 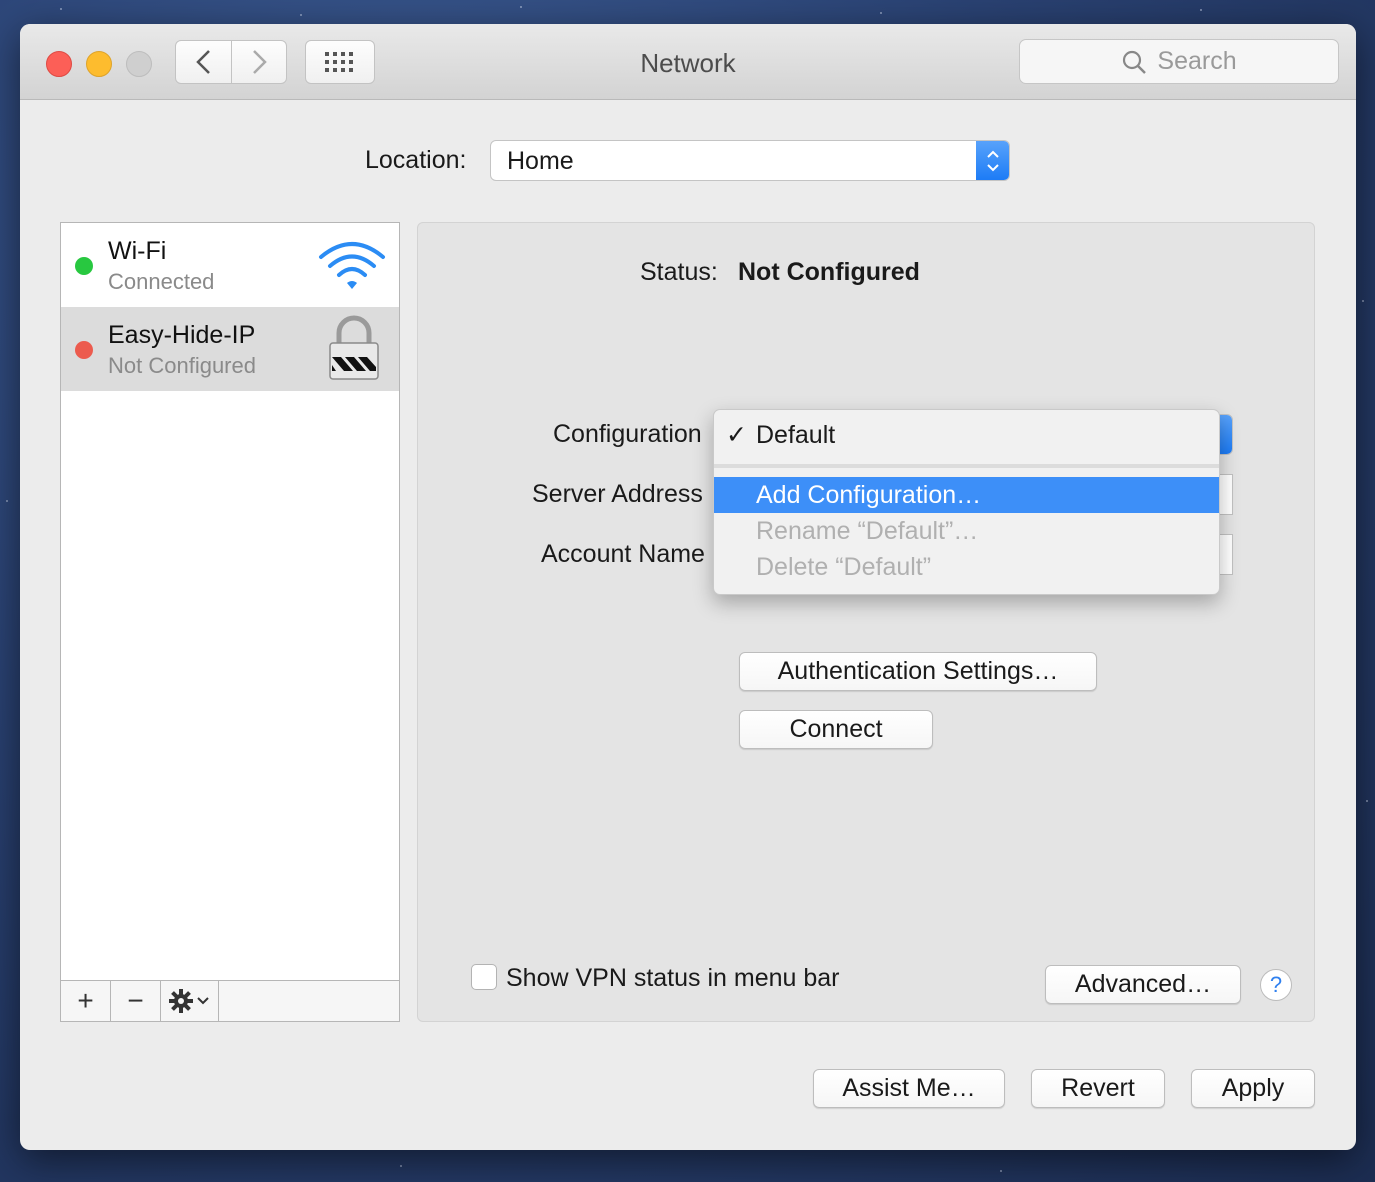 What do you see at coordinates (1276, 985) in the screenshot?
I see `help-button: ?` at bounding box center [1276, 985].